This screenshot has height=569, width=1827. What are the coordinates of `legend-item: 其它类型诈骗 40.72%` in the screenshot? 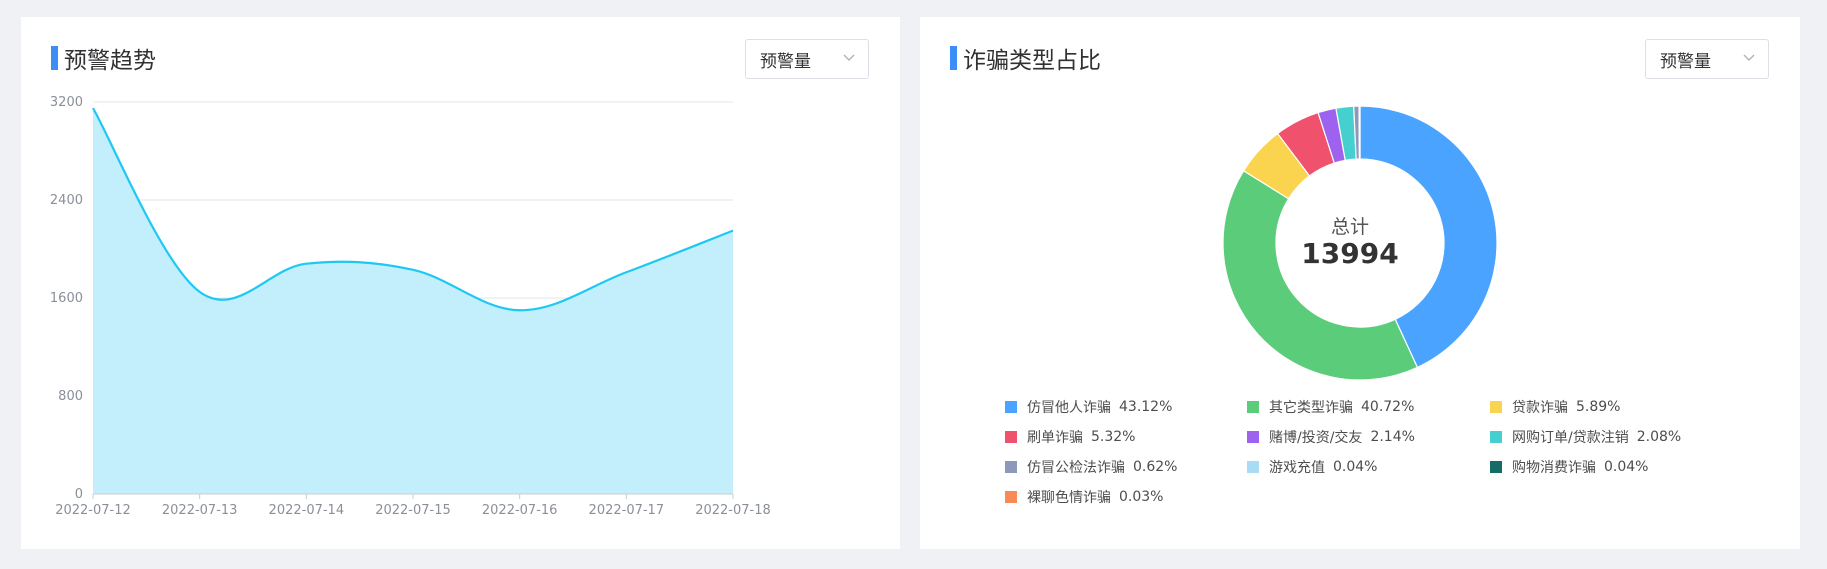 It's located at (1330, 407).